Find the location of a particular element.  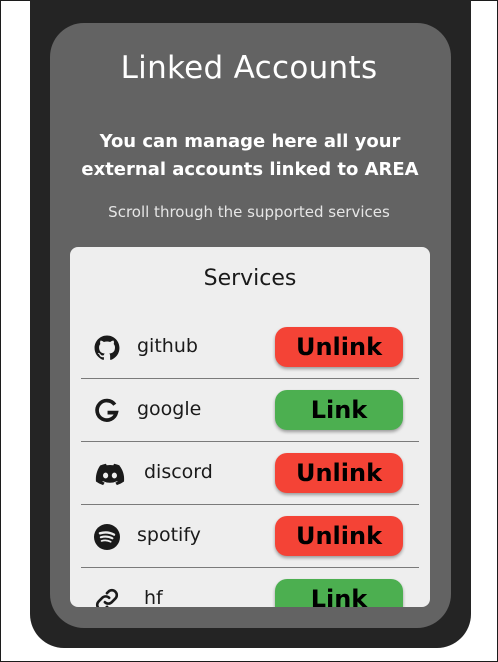

discord-icon is located at coordinates (110, 474).